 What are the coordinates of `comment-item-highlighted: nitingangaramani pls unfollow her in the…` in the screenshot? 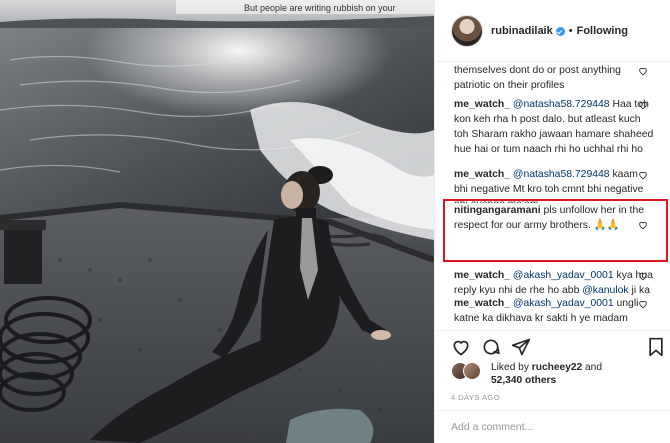 It's located at (554, 218).